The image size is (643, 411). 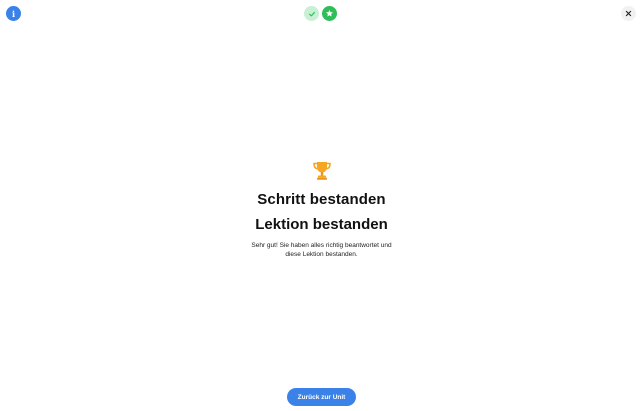 I want to click on step-current, so click(x=329, y=13).